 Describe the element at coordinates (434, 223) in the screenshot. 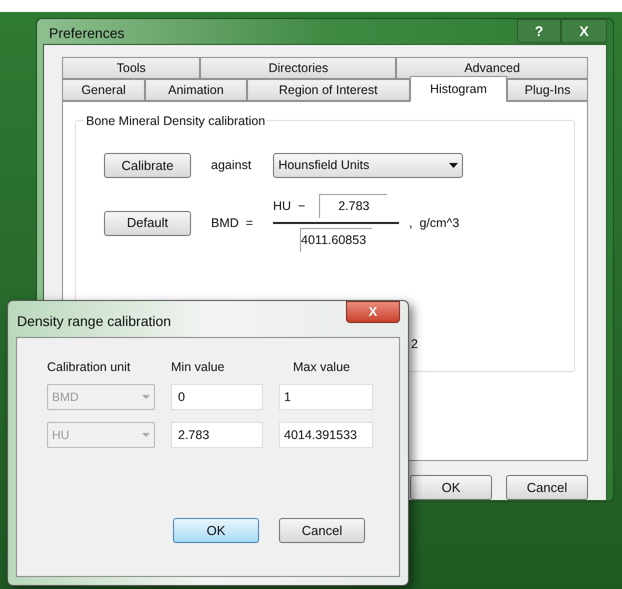

I see `unit-label: , g/cm^3` at that location.